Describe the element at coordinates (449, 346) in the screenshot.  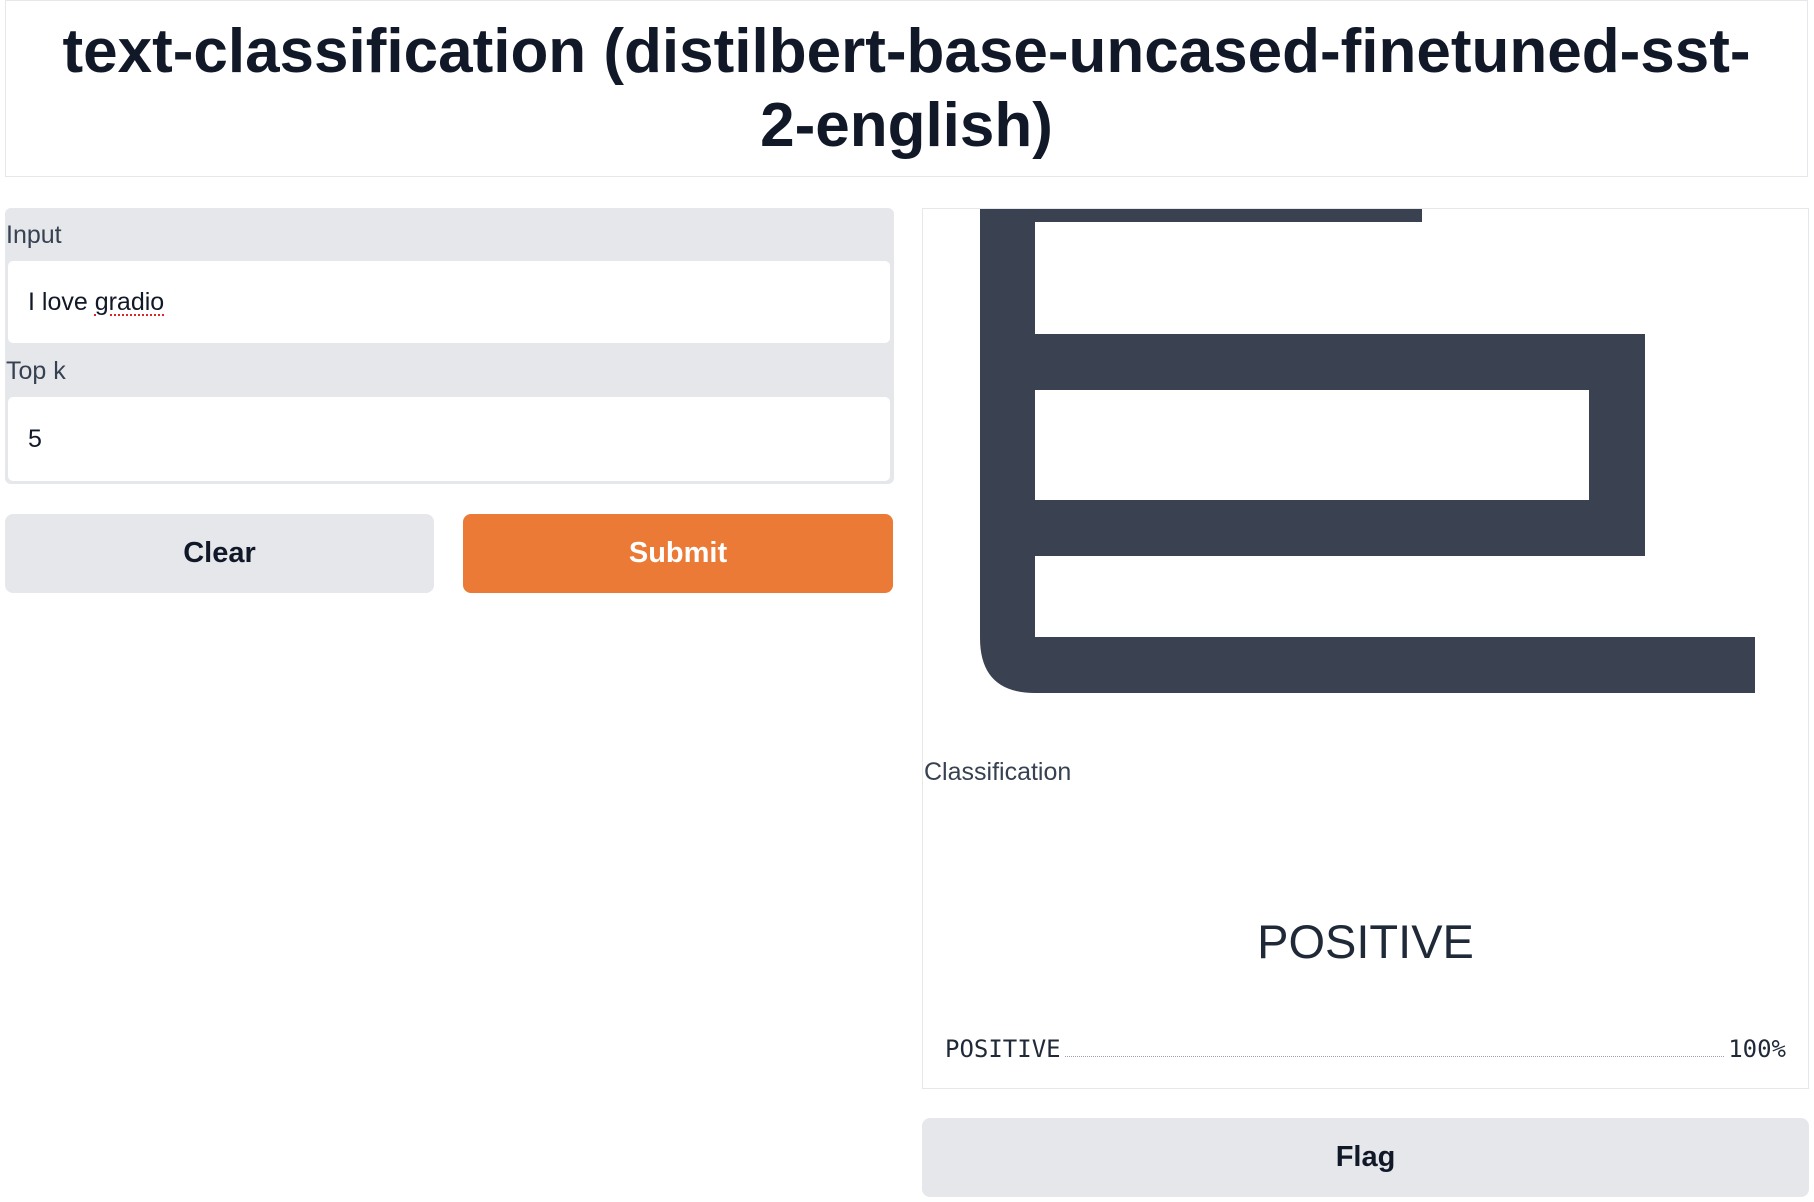
I see `input-panel: Input I love gradio Top k 5` at that location.